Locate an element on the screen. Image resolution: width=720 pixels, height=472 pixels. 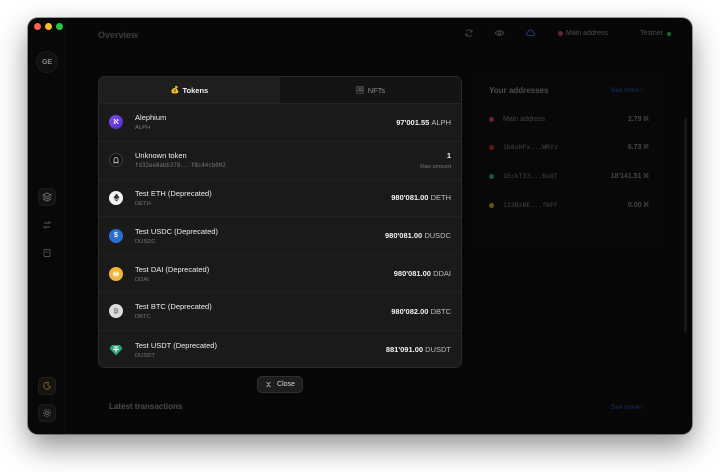
alephium-icon: ℵ is located at coordinates (116, 122).